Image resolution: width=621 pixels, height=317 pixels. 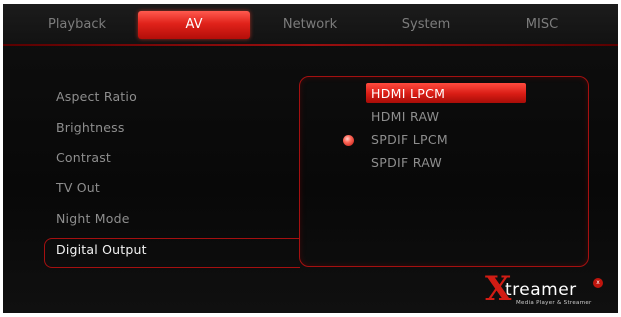 What do you see at coordinates (83, 157) in the screenshot?
I see `menu-item-contrast: Contrast` at bounding box center [83, 157].